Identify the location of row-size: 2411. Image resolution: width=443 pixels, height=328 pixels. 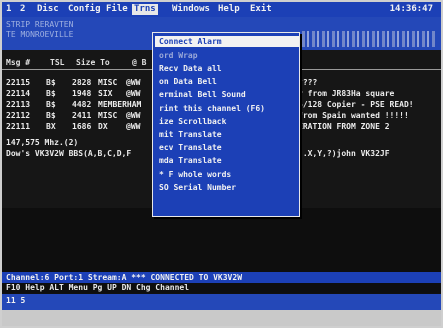
(82, 115).